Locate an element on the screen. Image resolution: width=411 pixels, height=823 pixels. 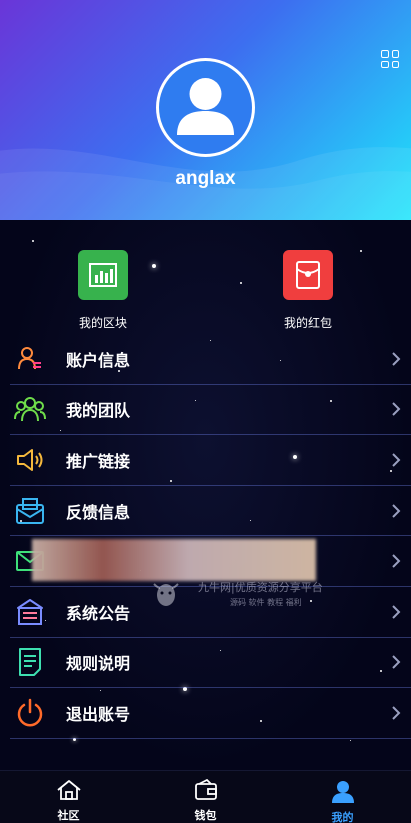
menu-item-promo-link: 推广链接 is located at coordinates (210, 460).